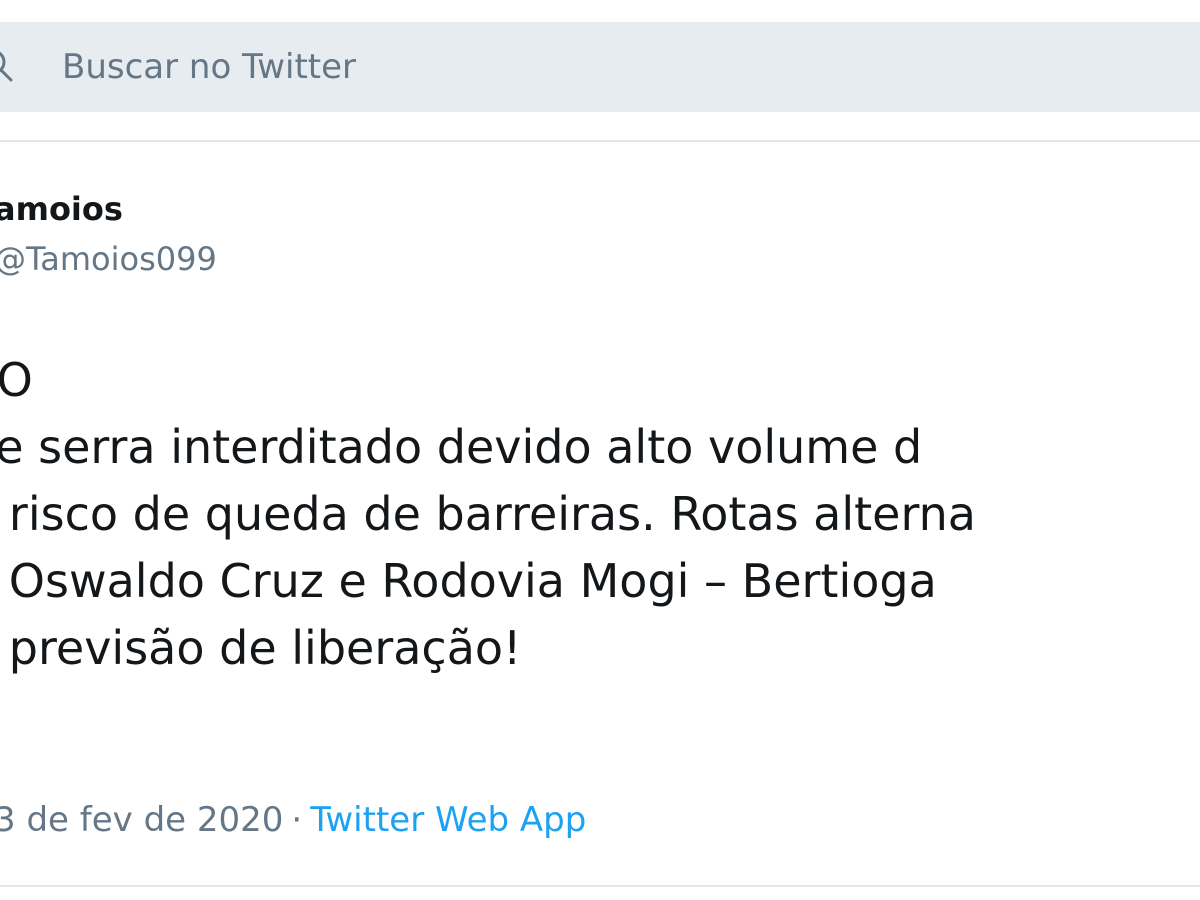 The height and width of the screenshot is (900, 1200). I want to click on divider, so click(600, 886).